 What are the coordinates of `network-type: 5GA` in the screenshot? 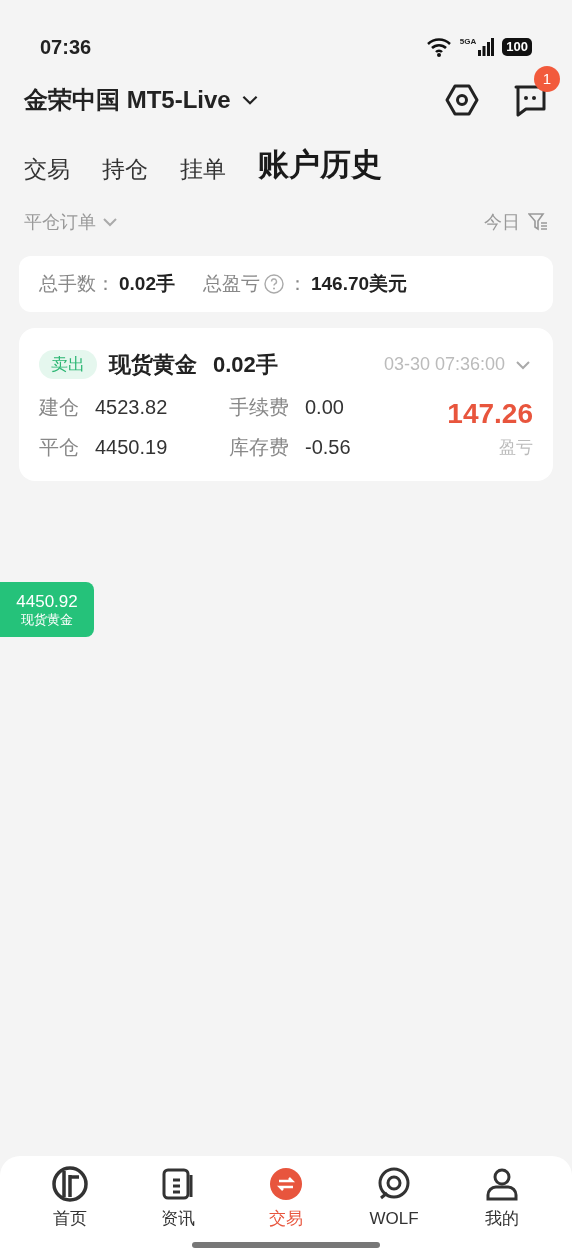 It's located at (468, 42).